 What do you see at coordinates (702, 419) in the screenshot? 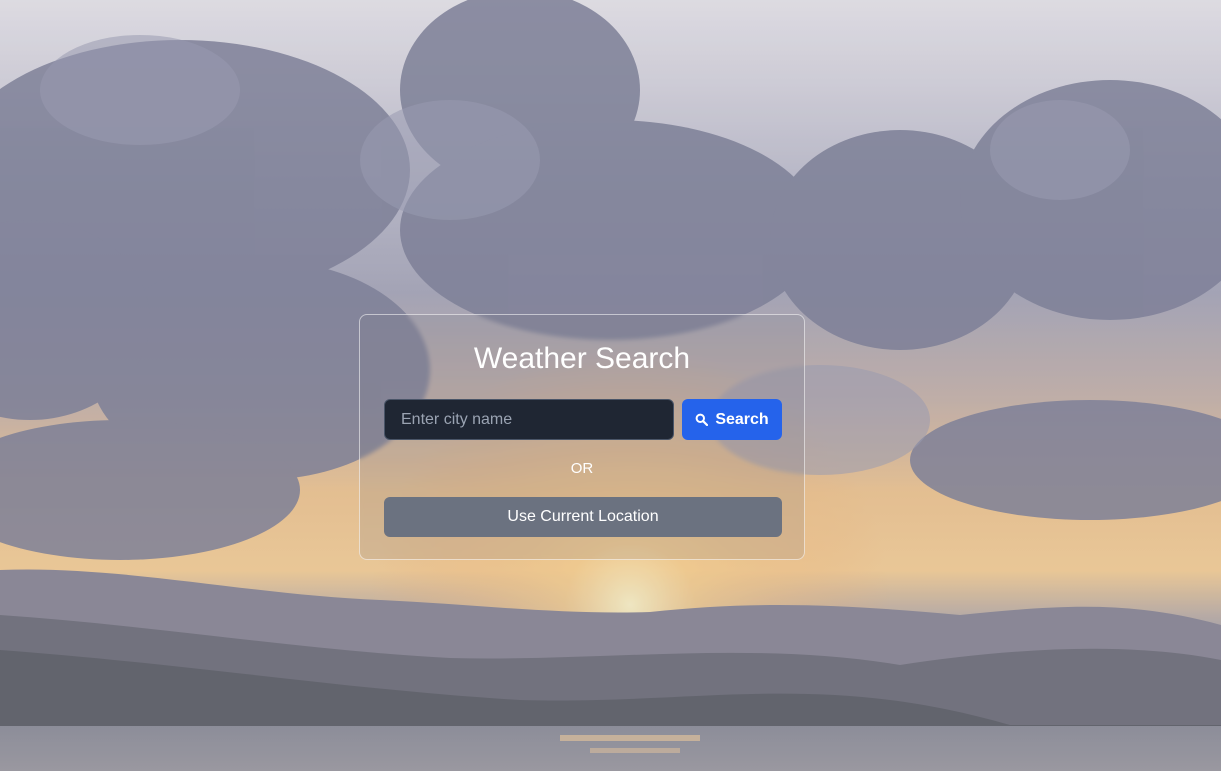
I see `search-icon` at bounding box center [702, 419].